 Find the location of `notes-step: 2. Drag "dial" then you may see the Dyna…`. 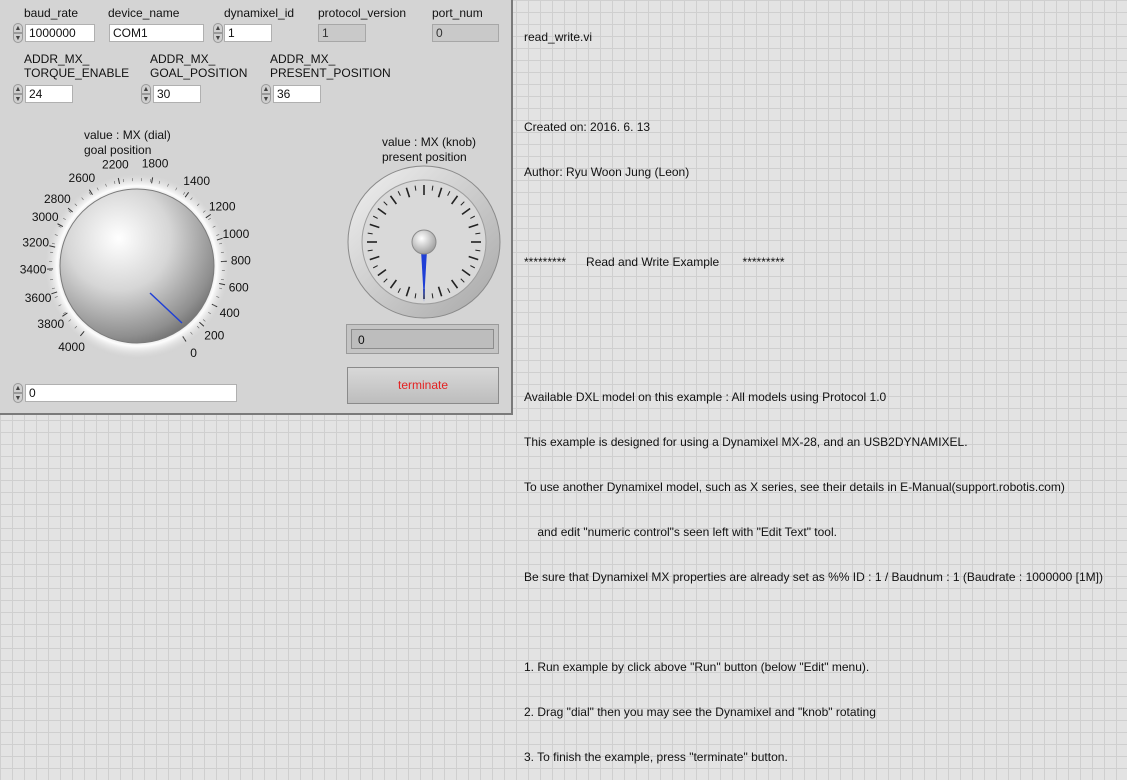

notes-step: 2. Drag "dial" then you may see the Dyna… is located at coordinates (813, 712).